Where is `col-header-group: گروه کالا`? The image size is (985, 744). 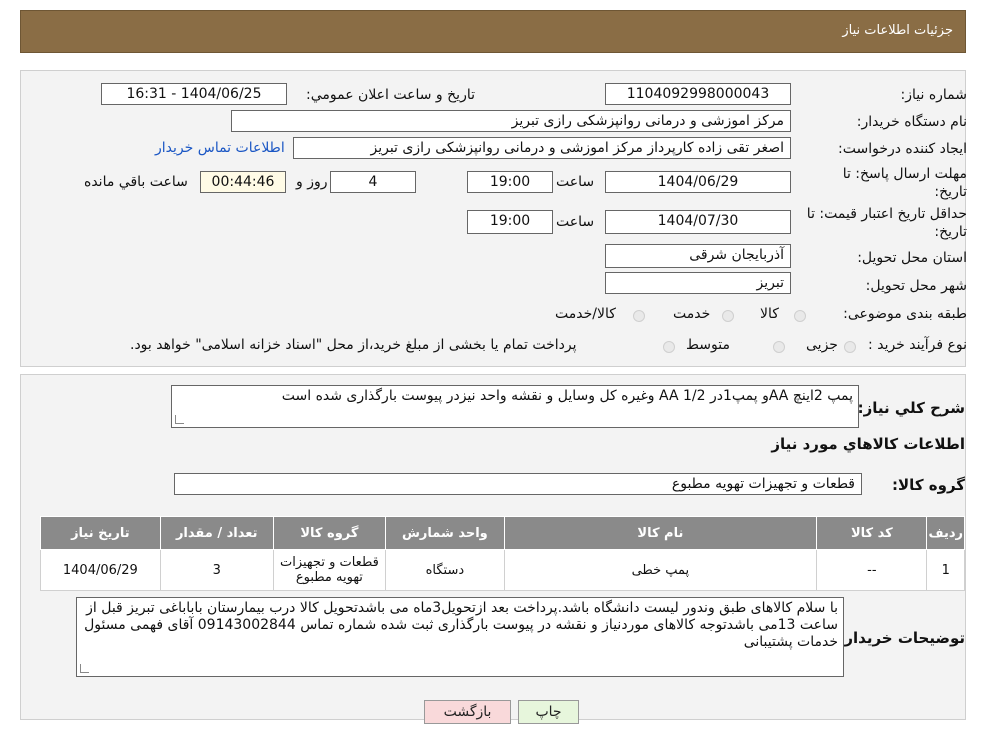
col-header-group: گروه کالا is located at coordinates (329, 533).